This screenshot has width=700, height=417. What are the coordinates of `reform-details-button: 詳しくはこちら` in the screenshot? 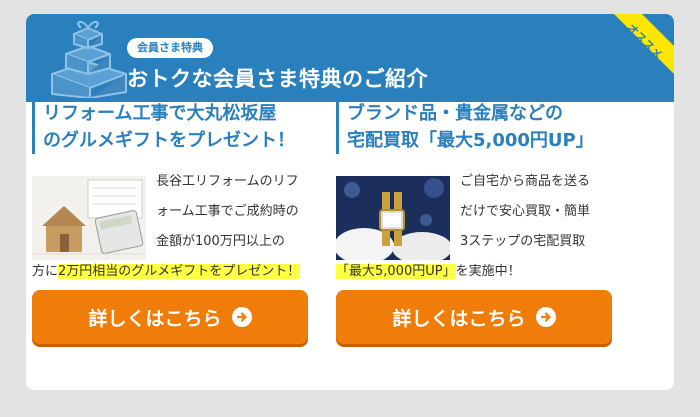 It's located at (170, 317).